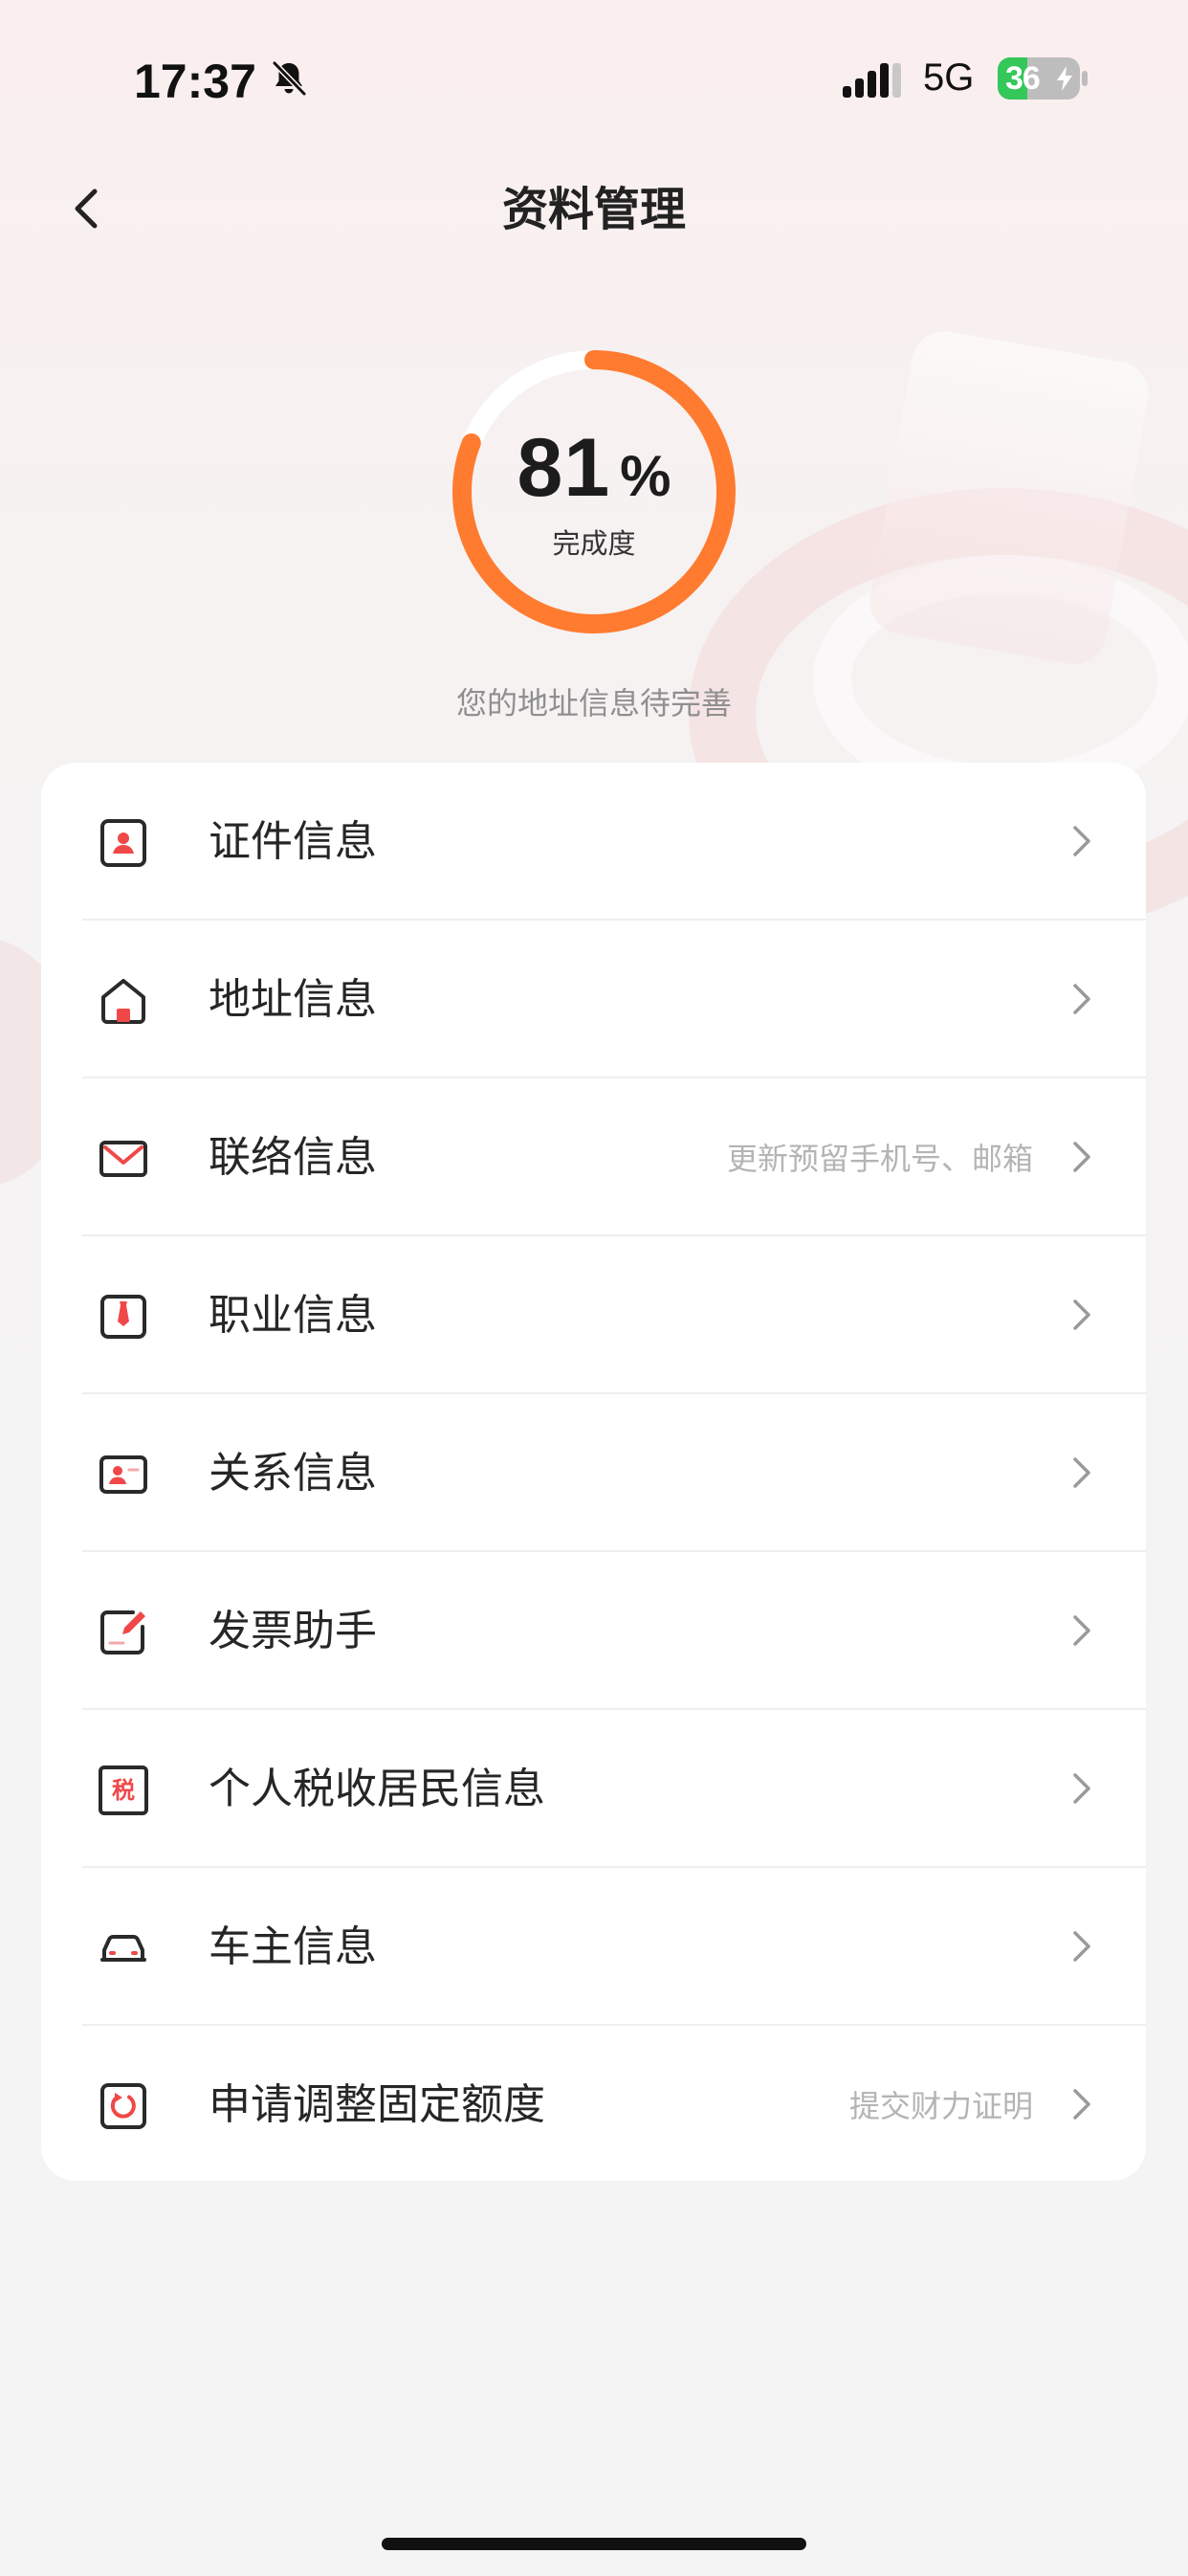  Describe the element at coordinates (594, 543) in the screenshot. I see `progress-label: 完成度` at that location.